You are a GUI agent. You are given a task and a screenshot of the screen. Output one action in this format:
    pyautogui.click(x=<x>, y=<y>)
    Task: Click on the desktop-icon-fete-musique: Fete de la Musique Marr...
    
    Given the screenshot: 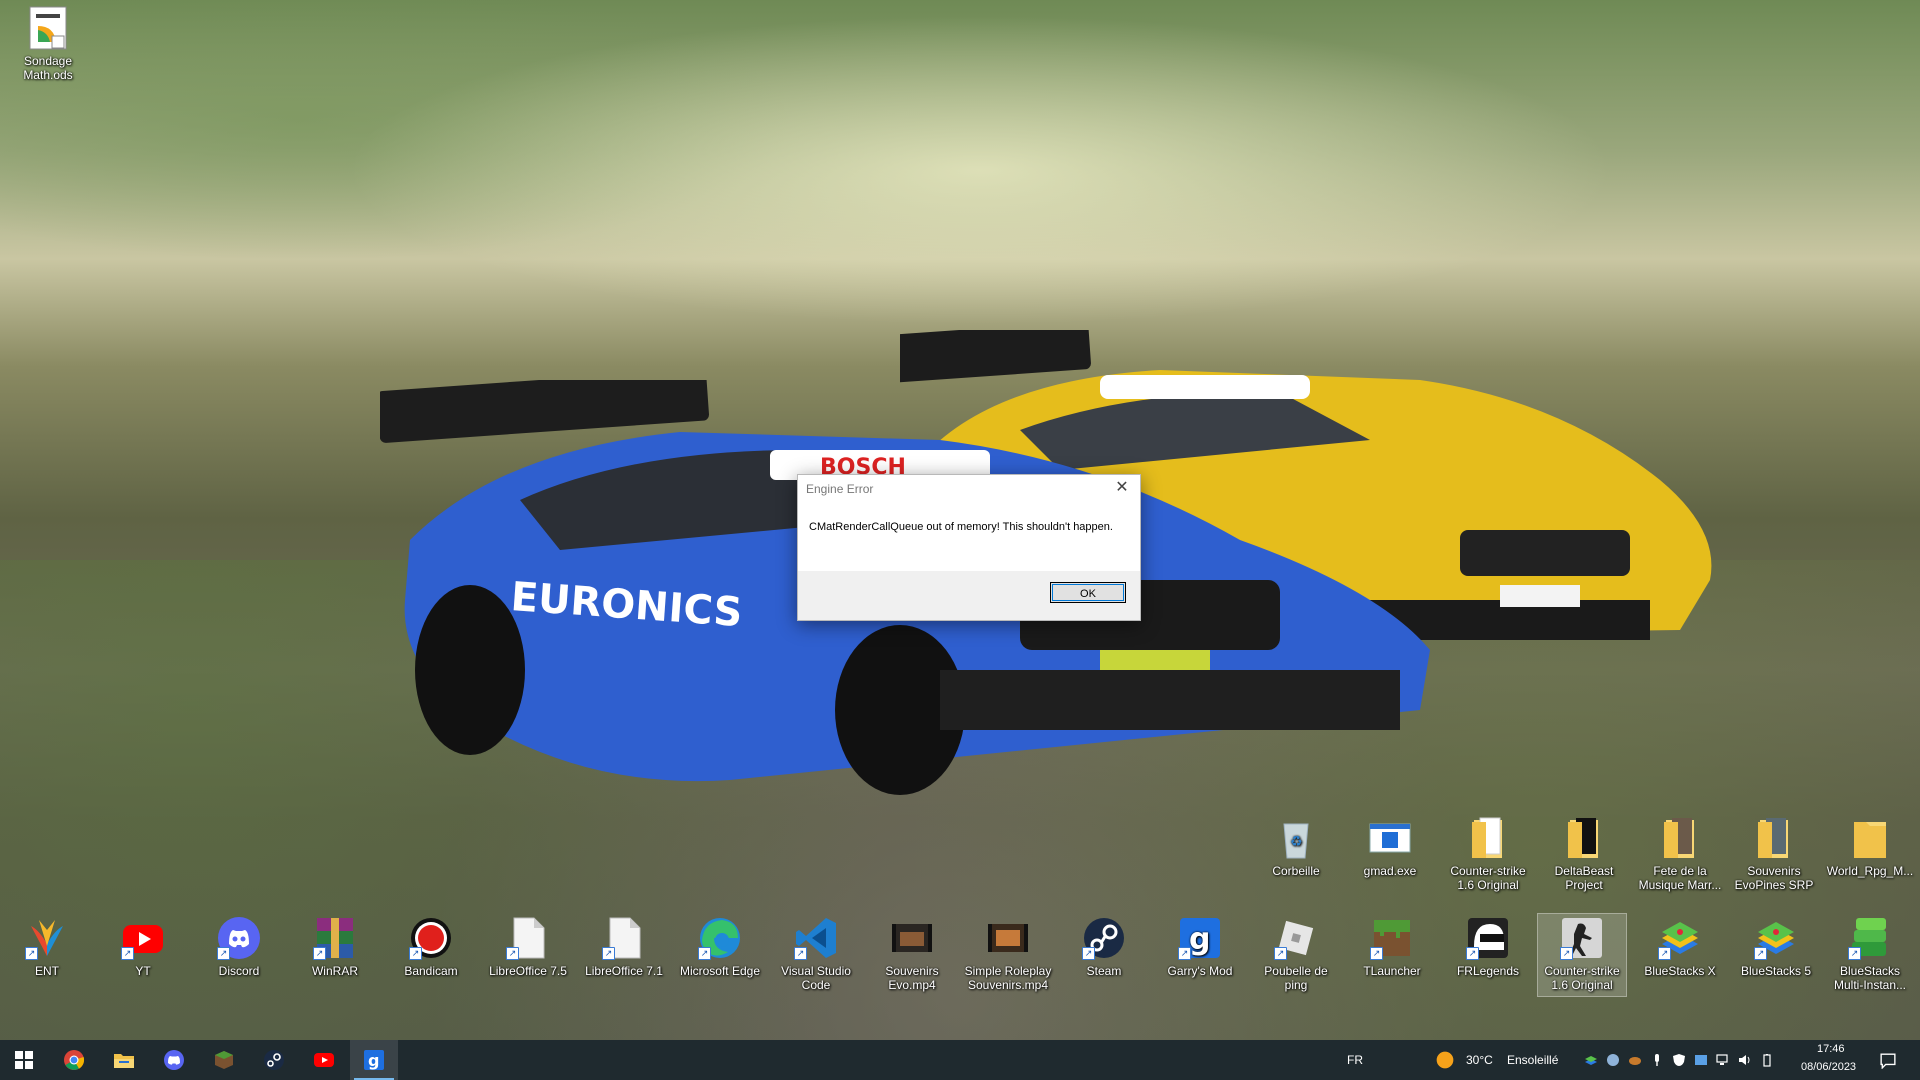 What is the action you would take?
    pyautogui.click(x=1680, y=854)
    